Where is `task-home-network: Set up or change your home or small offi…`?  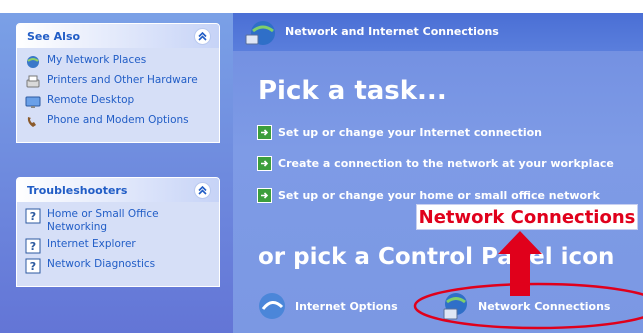
task-home-network: Set up or change your home or small offi… is located at coordinates (428, 195).